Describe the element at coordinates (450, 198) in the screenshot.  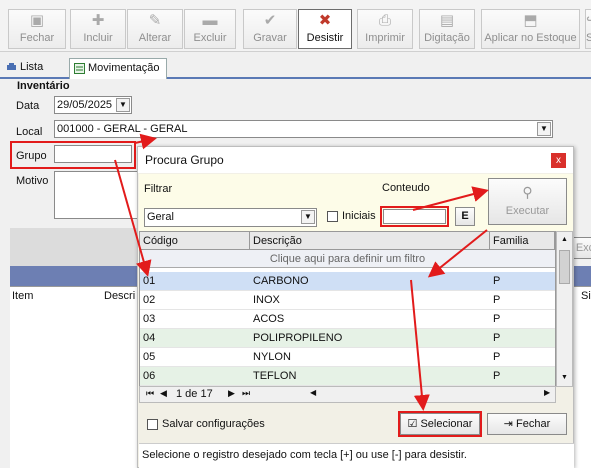
I see `arrow-to-executar` at that location.